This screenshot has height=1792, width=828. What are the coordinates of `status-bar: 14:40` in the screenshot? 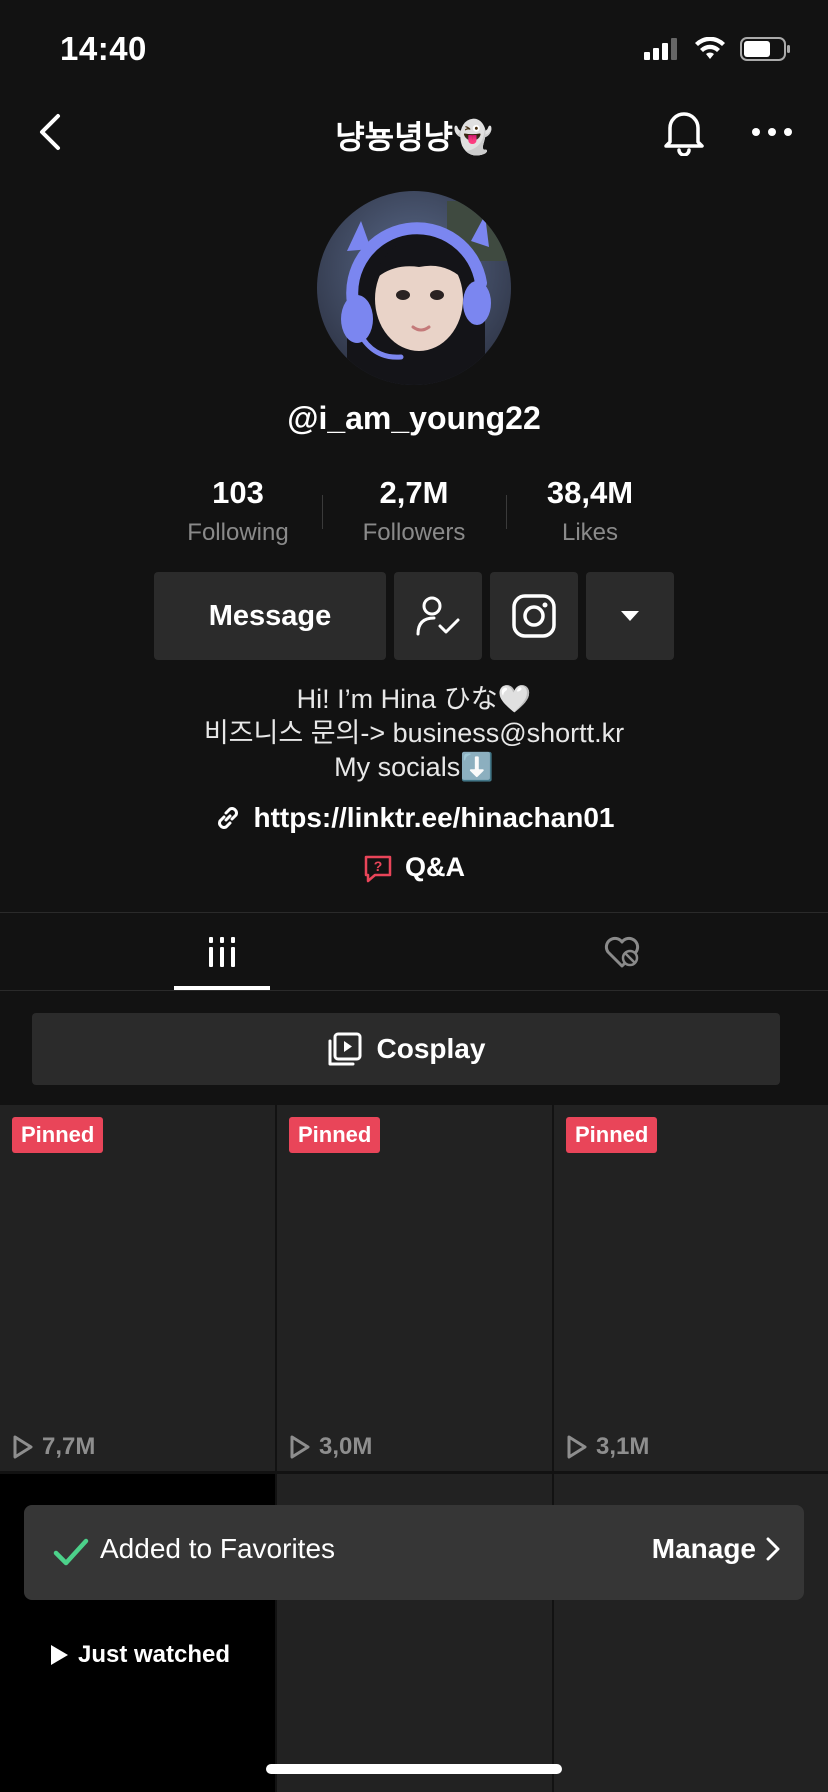 It's located at (414, 50).